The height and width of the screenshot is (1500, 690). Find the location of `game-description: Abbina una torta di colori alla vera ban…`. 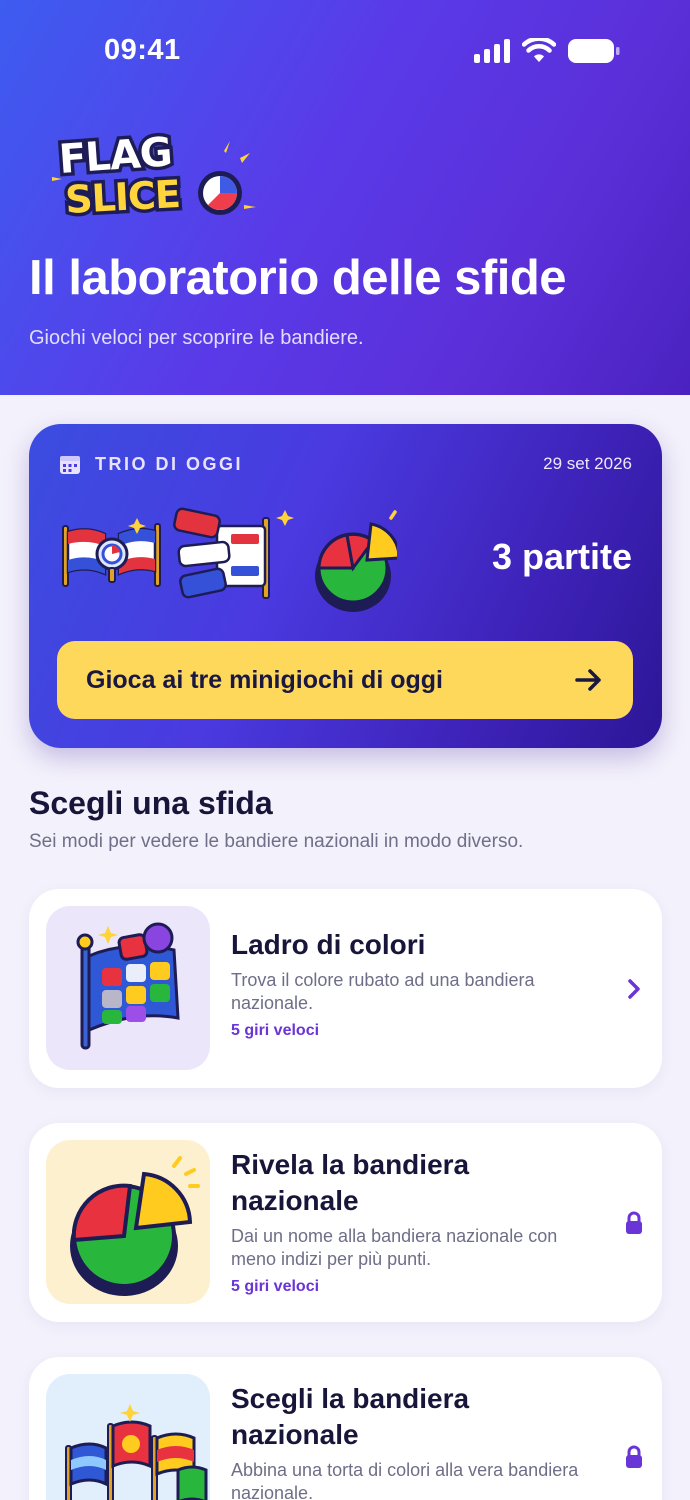

game-description: Abbina una torta di colori alla vera ban… is located at coordinates (405, 1480).